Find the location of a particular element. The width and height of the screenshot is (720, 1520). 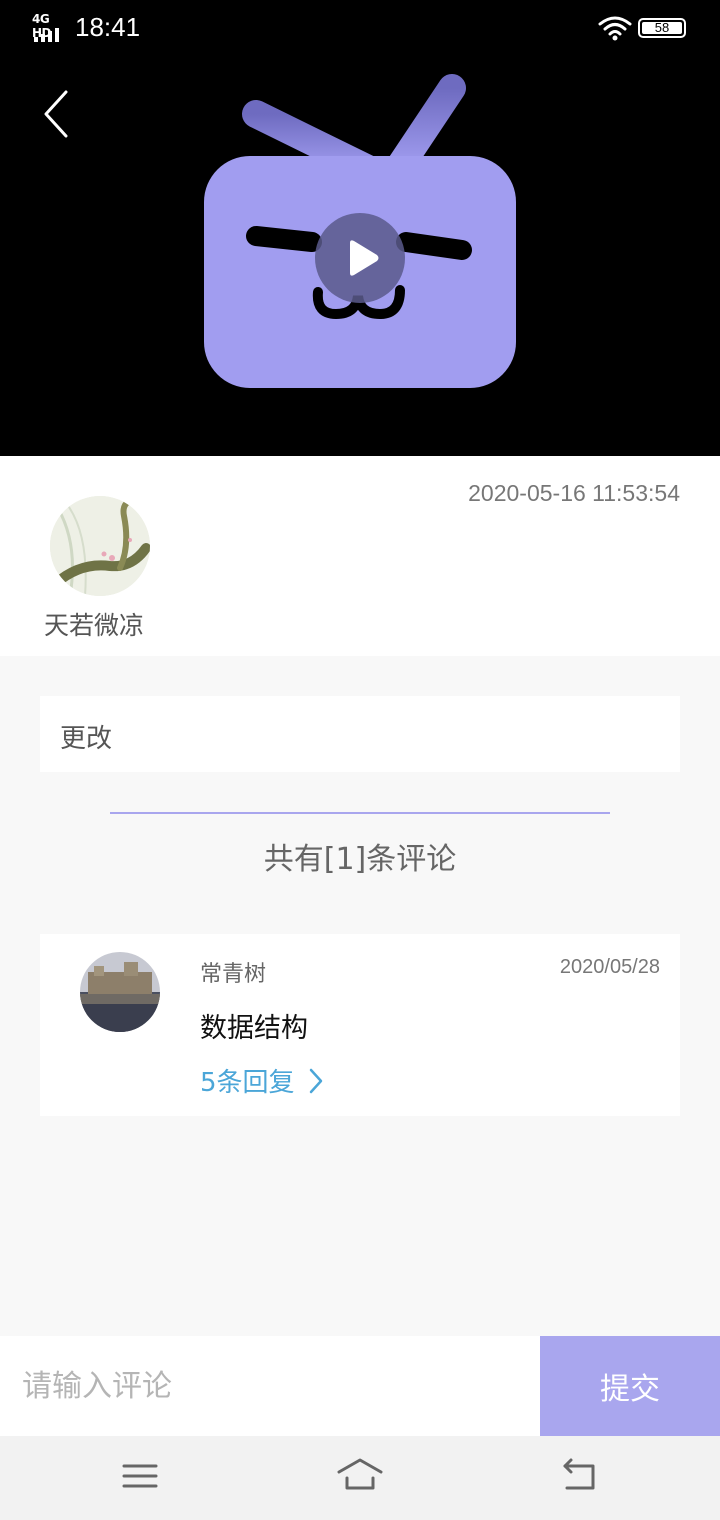

comment-item: 常青树 2020/05/28 数据结构 5条回复 is located at coordinates (360, 1025).